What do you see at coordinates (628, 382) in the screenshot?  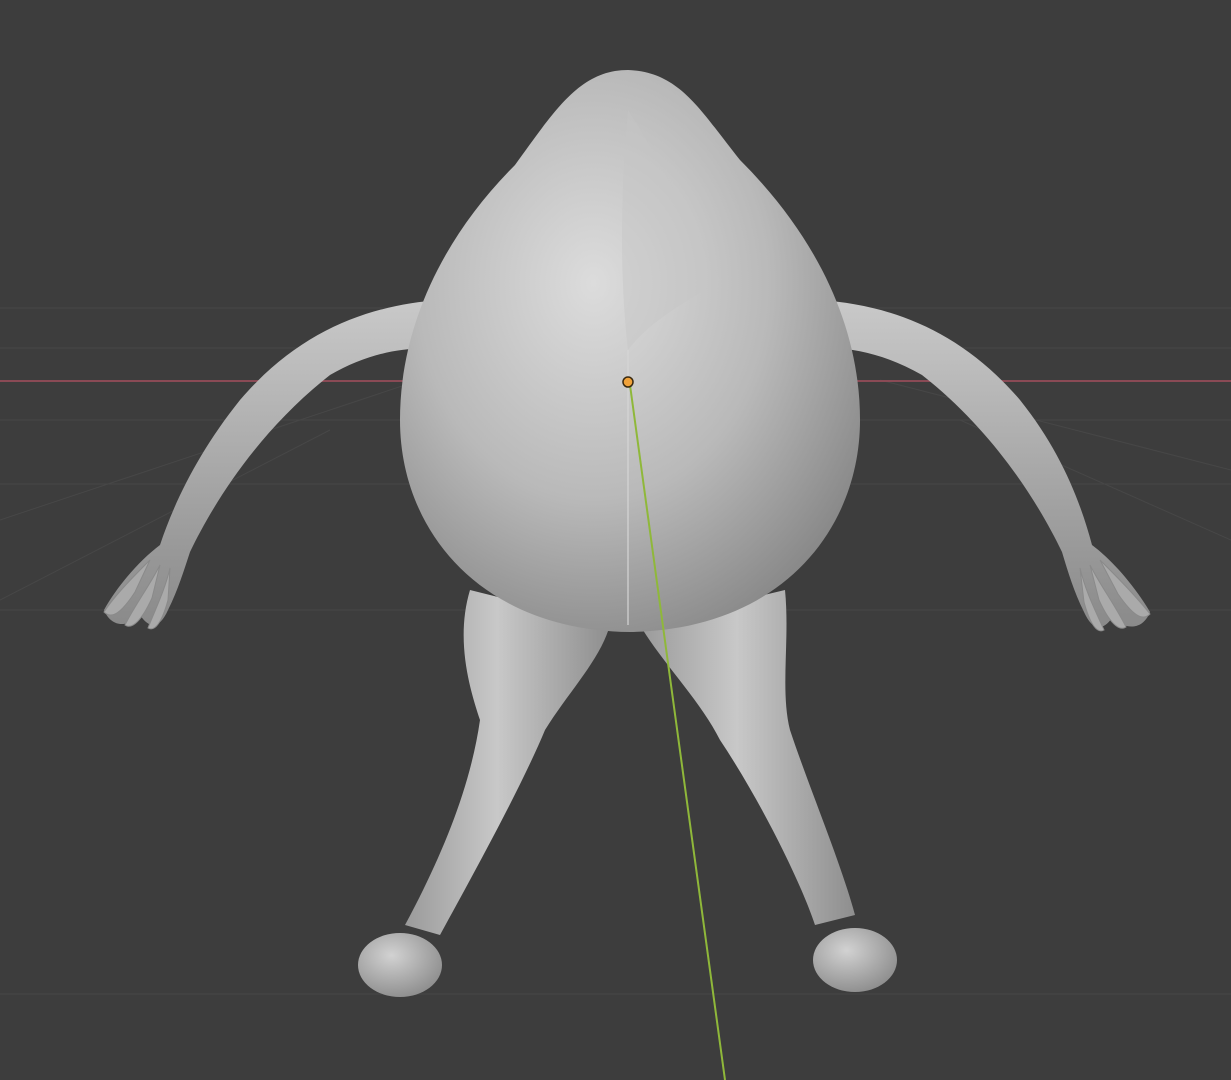 I see `object-origin-marker` at bounding box center [628, 382].